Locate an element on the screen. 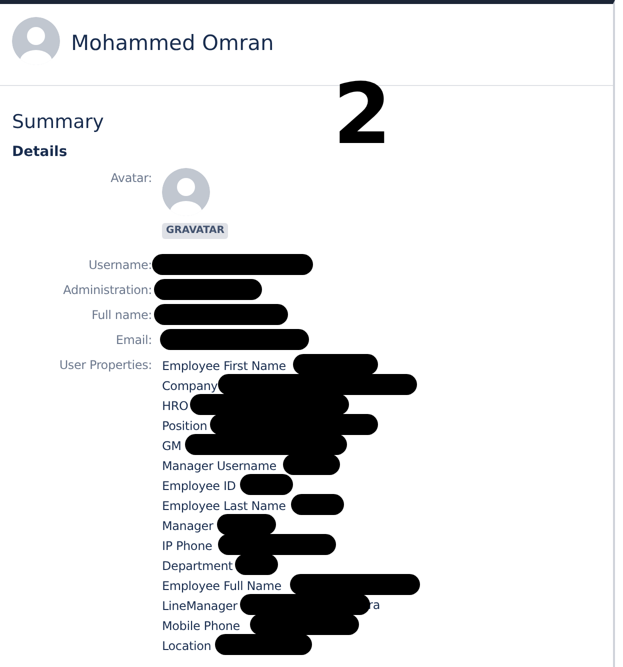 The width and height of the screenshot is (623, 667). property-text: Manager Username is located at coordinates (219, 466).